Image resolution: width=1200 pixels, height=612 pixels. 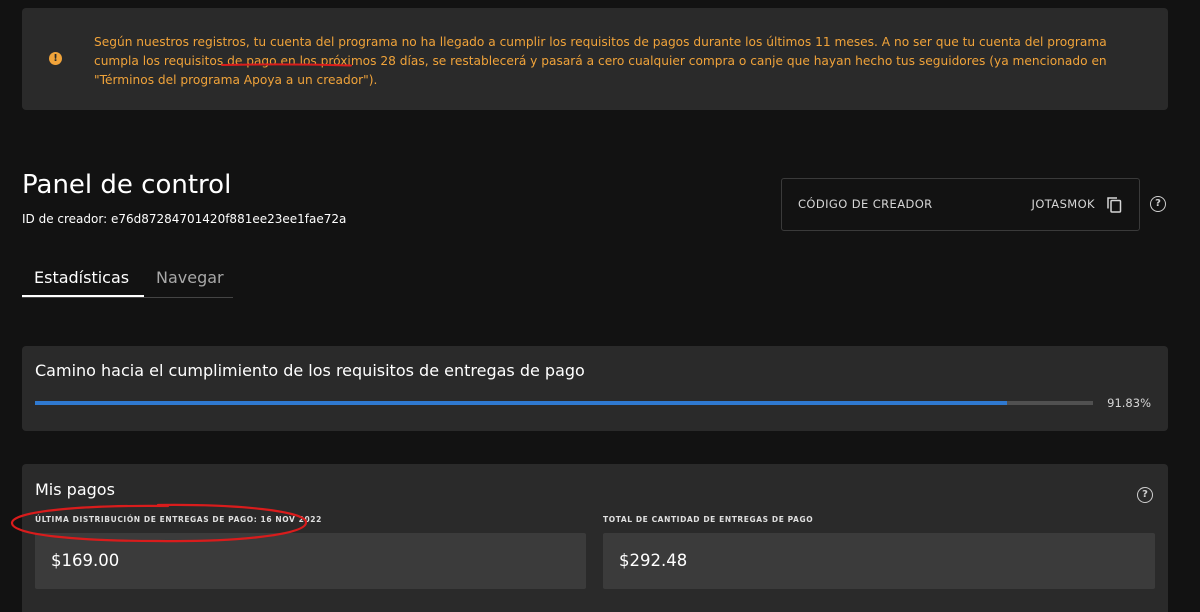 I want to click on alert-text-highlight: próximos 28 días, so click(x=372, y=61).